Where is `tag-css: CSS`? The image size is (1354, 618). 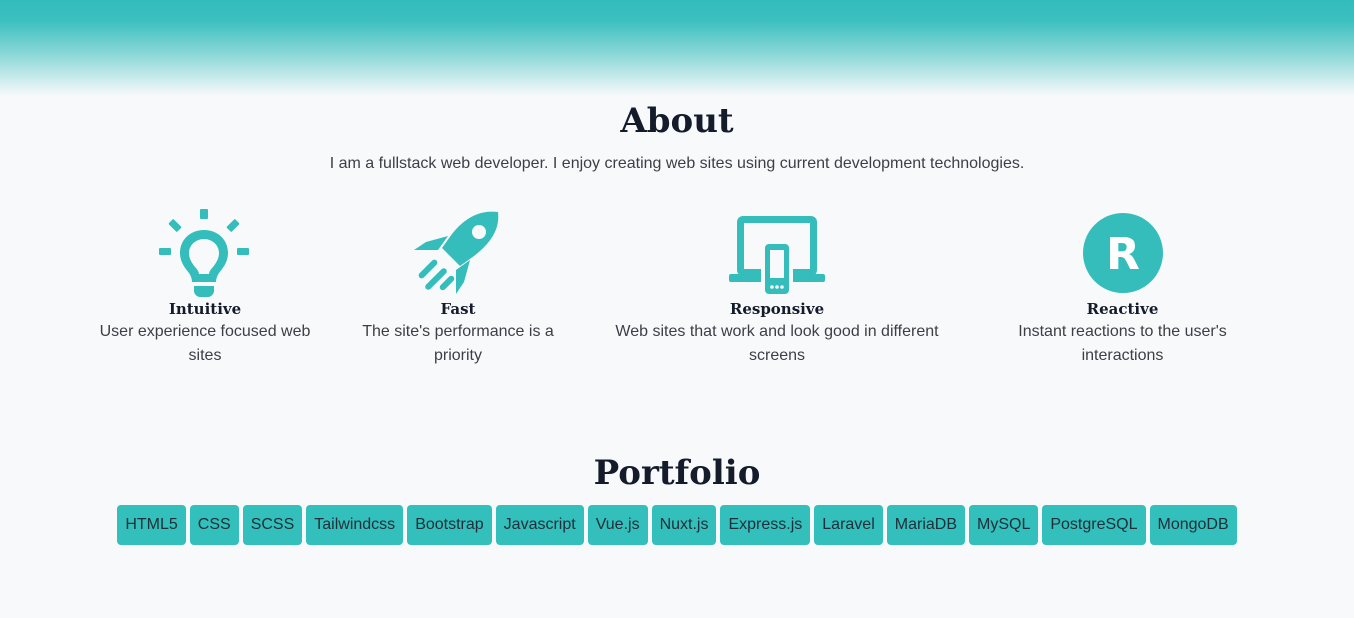
tag-css: CSS is located at coordinates (214, 525).